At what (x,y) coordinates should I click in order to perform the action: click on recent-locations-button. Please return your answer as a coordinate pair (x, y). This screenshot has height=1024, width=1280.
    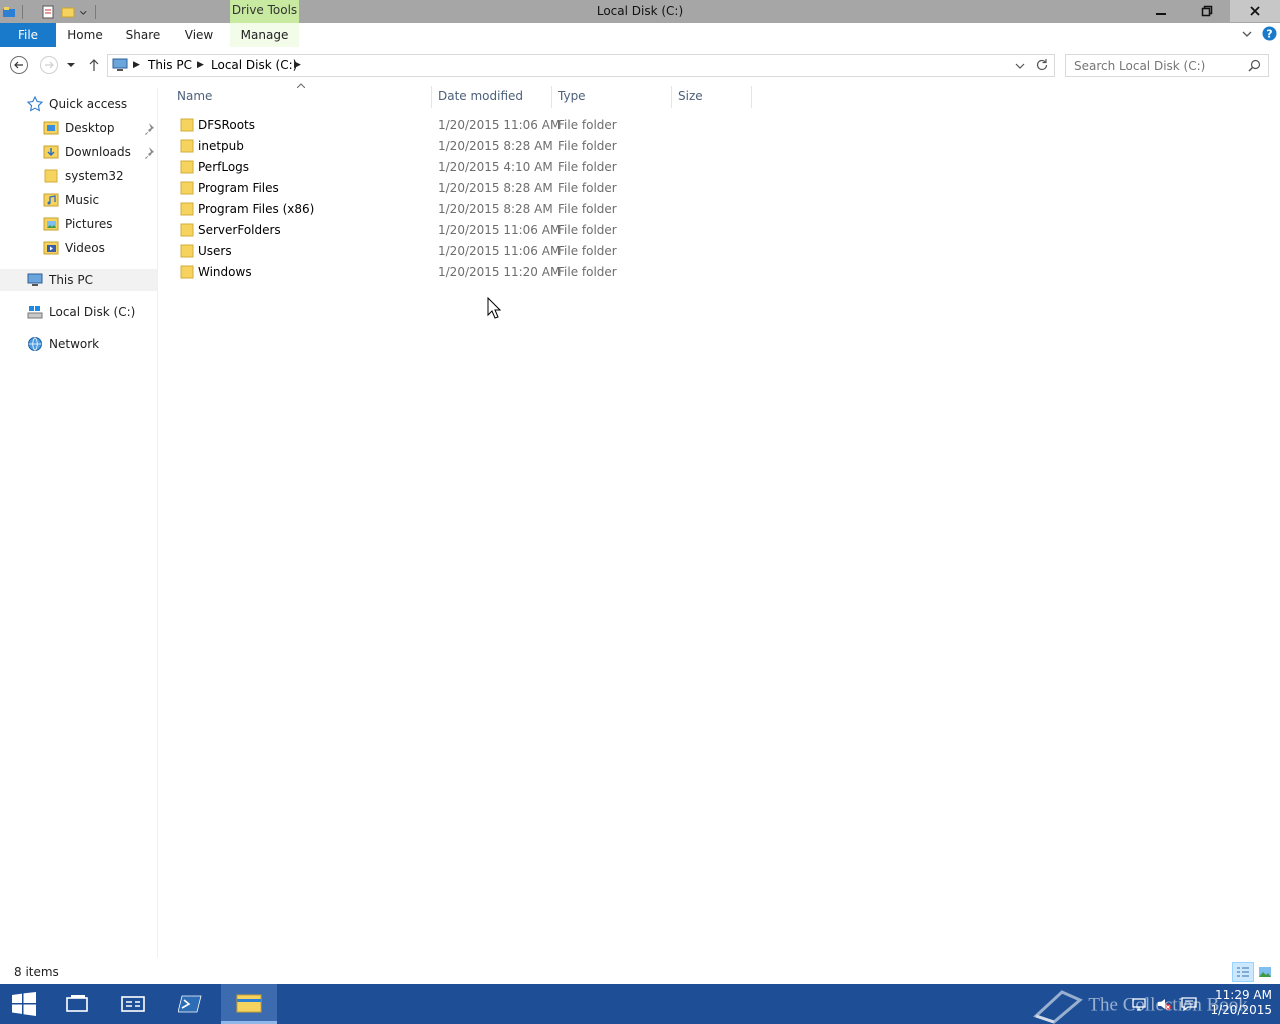
    Looking at the image, I should click on (71, 65).